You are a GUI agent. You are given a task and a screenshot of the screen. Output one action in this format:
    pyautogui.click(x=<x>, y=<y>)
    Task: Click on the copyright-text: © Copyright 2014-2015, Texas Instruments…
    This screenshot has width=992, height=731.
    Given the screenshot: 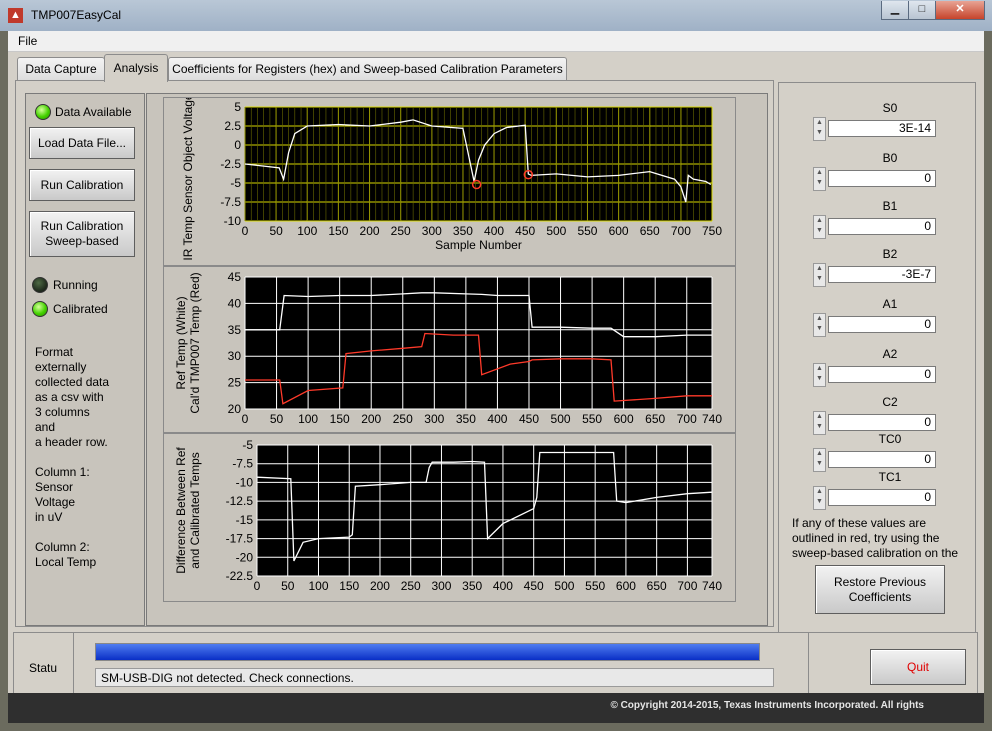 What is the action you would take?
    pyautogui.click(x=767, y=705)
    